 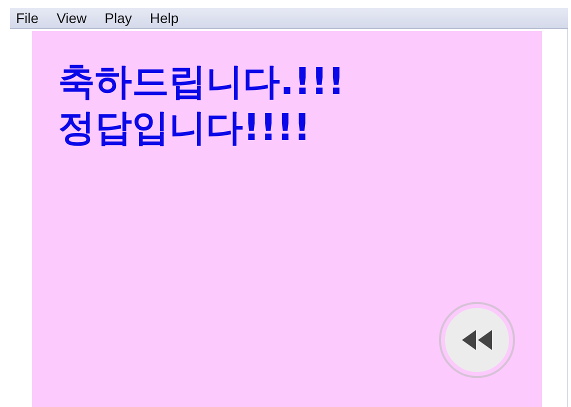 I want to click on menu-item: File, so click(x=32, y=18).